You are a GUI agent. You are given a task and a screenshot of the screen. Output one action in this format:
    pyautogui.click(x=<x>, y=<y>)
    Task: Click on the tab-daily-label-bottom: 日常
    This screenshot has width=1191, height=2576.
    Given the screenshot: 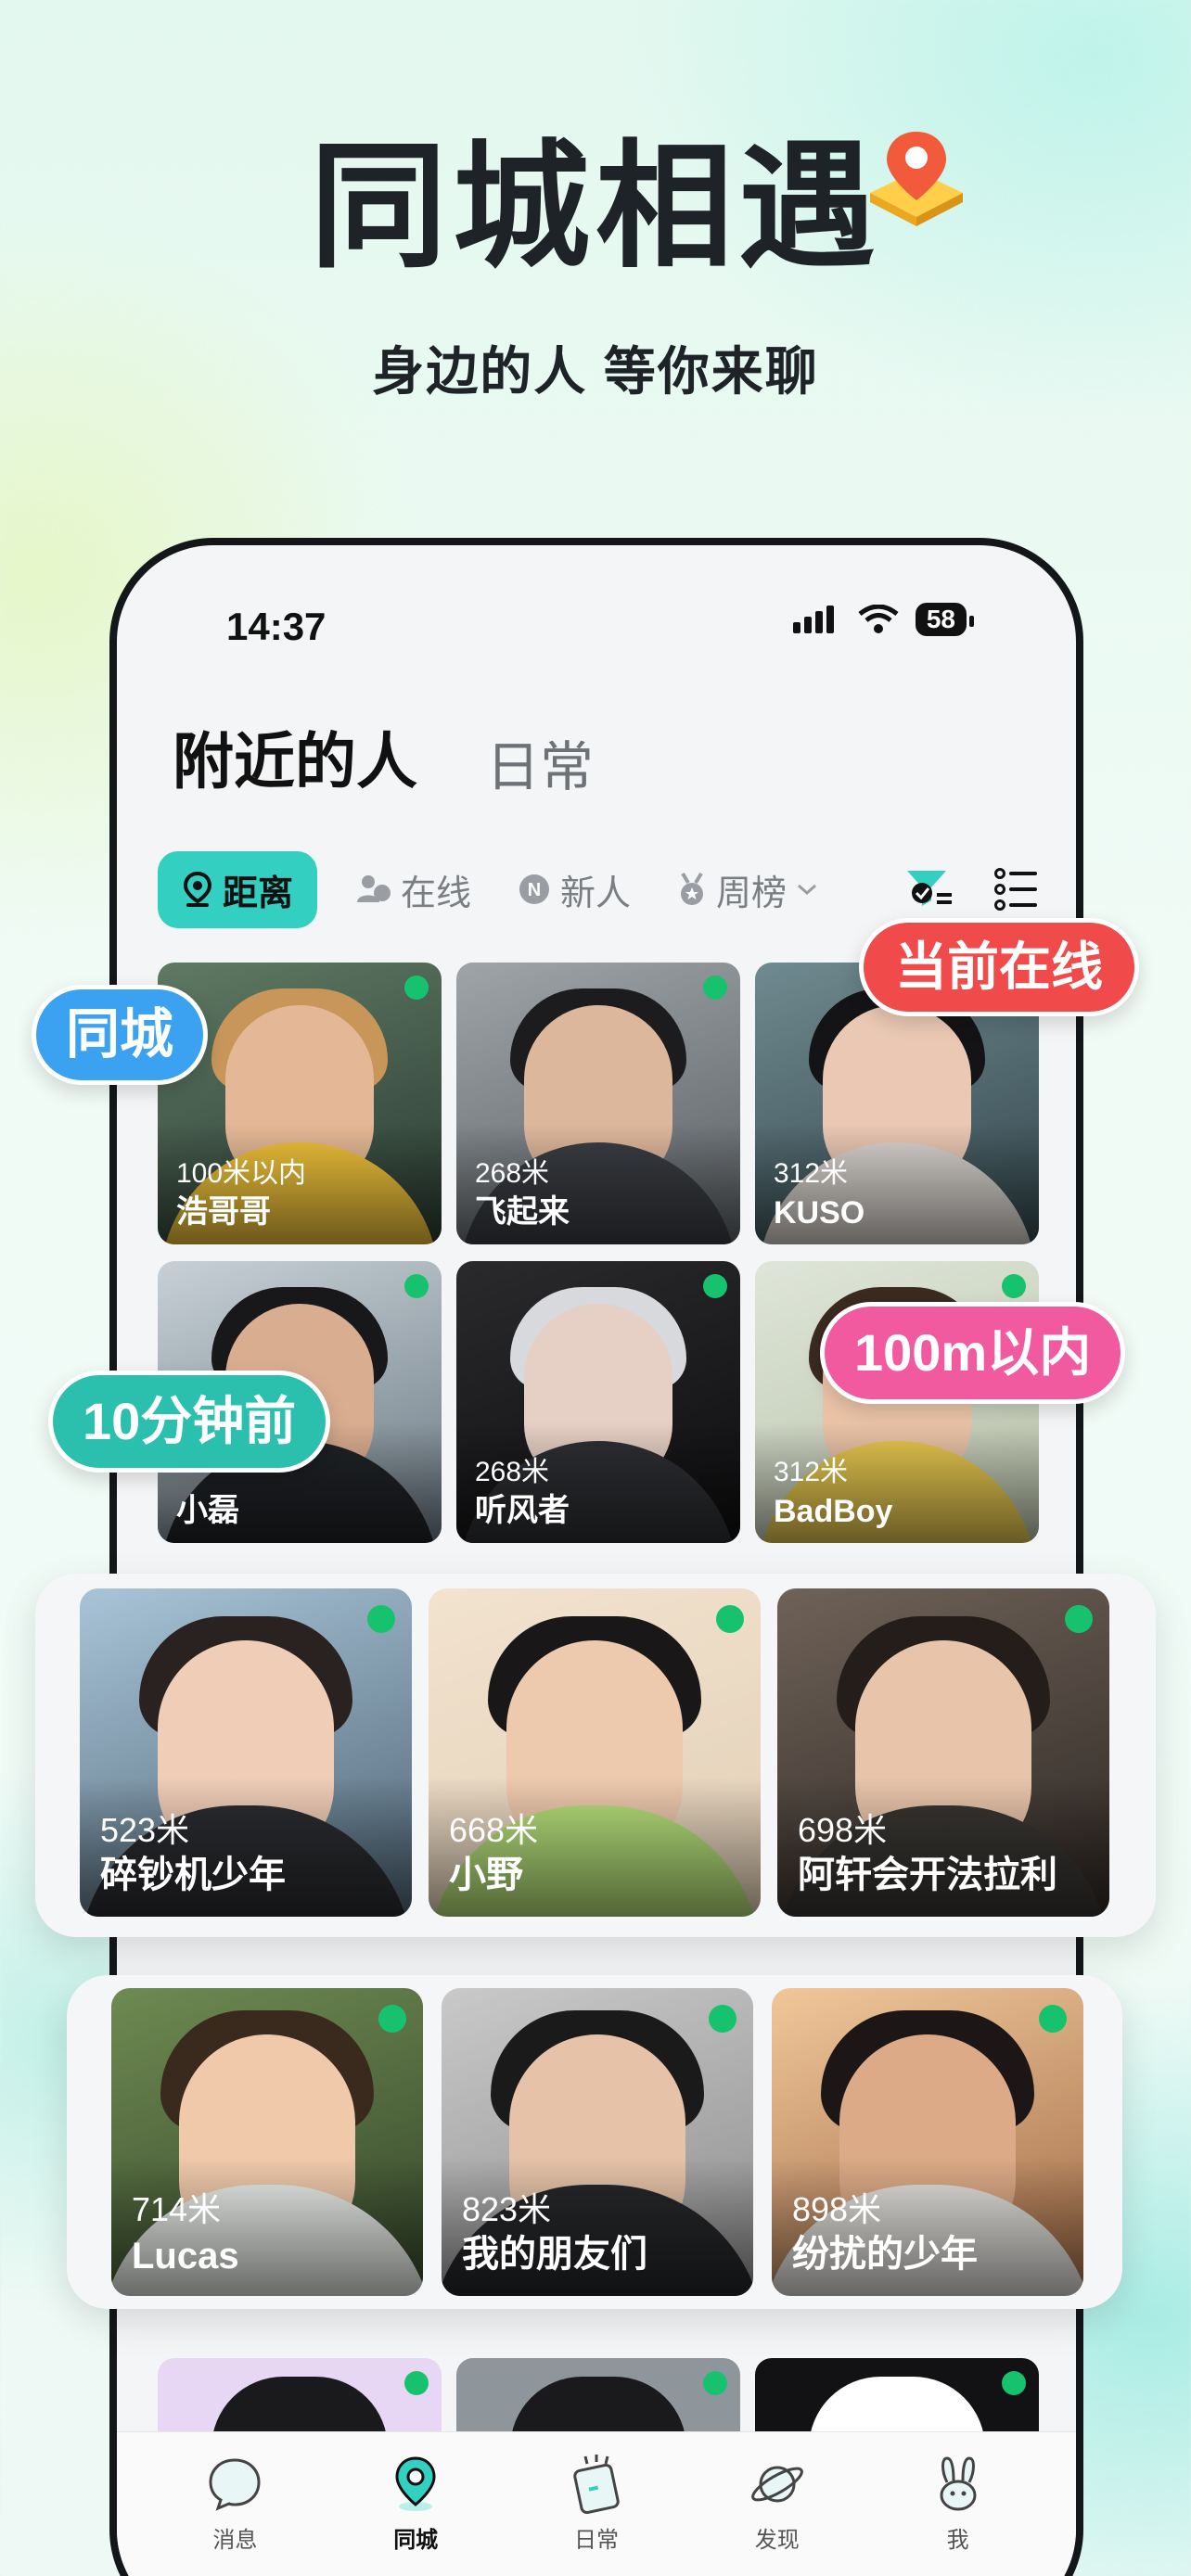 What is the action you would take?
    pyautogui.click(x=596, y=2540)
    